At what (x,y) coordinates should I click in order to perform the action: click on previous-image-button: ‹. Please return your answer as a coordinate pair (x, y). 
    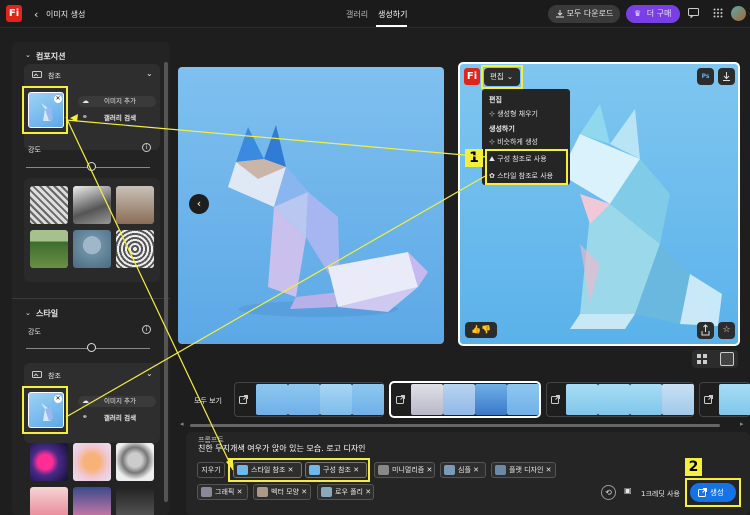
    Looking at the image, I should click on (199, 204).